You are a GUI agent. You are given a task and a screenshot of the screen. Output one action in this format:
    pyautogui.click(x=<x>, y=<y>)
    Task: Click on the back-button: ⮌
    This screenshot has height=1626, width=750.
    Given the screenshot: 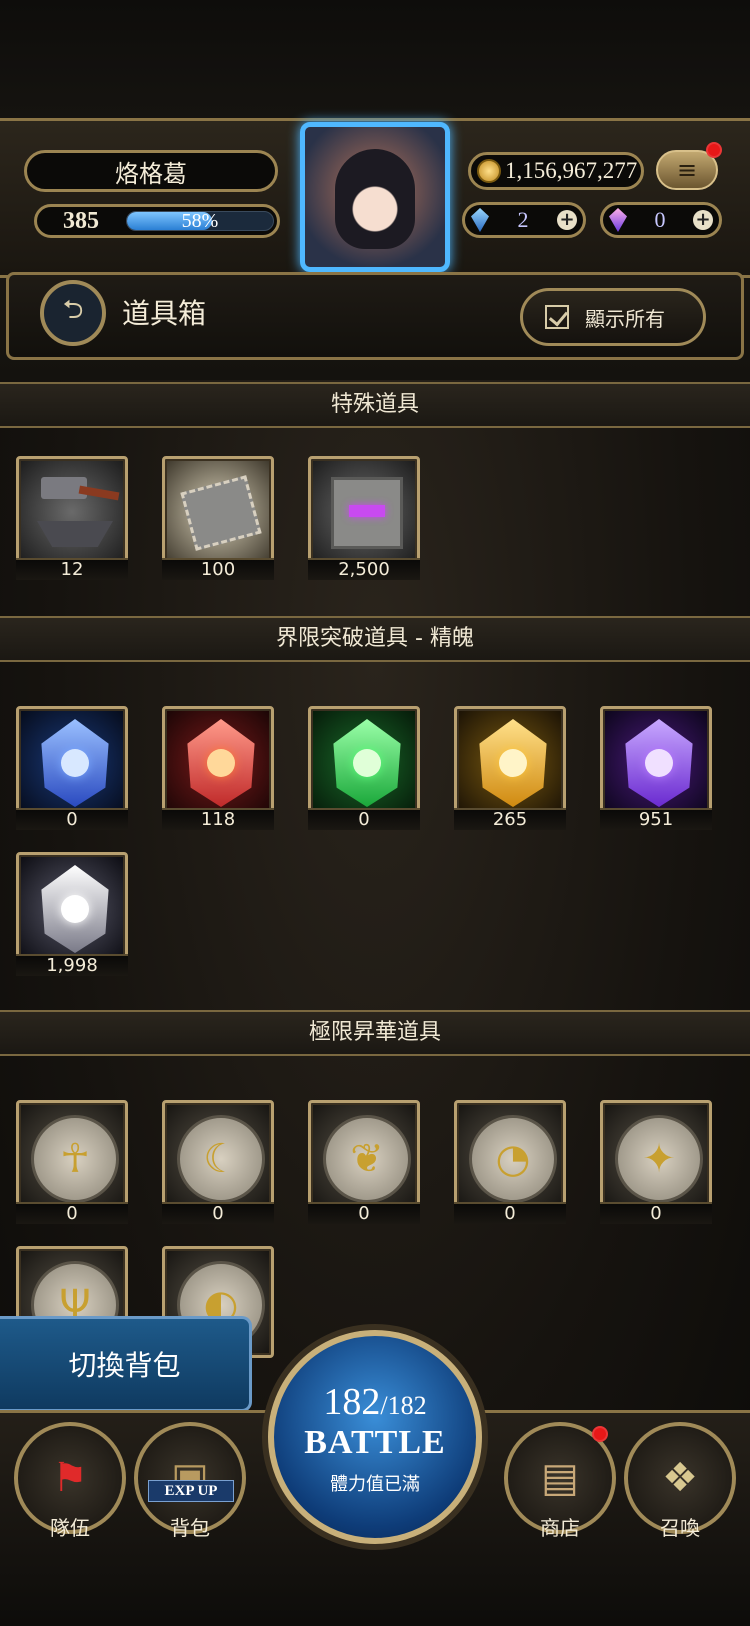 What is the action you would take?
    pyautogui.click(x=73, y=313)
    